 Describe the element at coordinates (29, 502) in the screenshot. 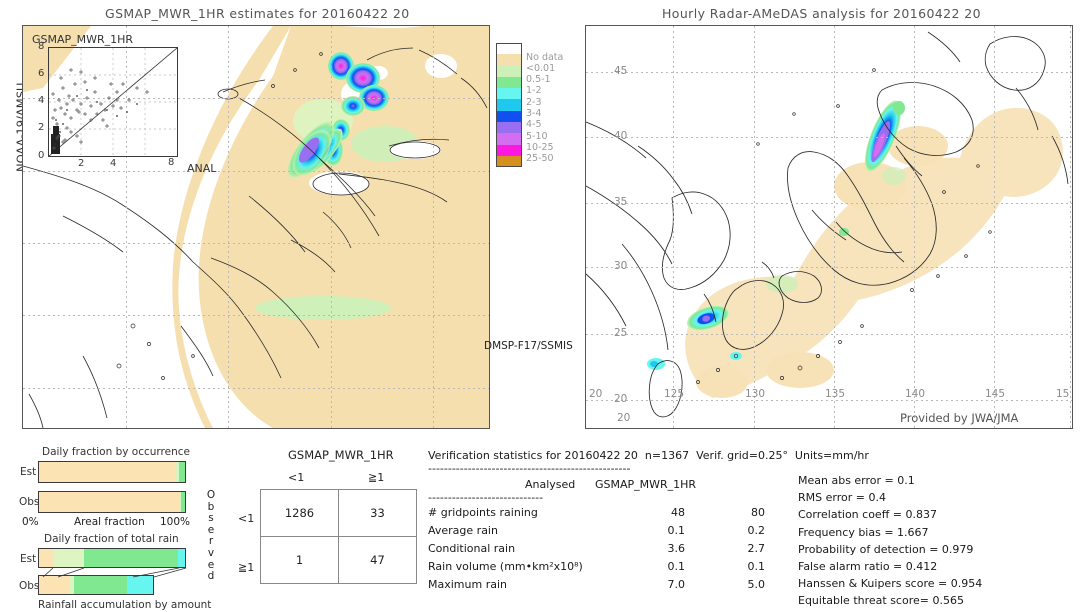

I see `occurrence-row-label-obs: Obs` at that location.